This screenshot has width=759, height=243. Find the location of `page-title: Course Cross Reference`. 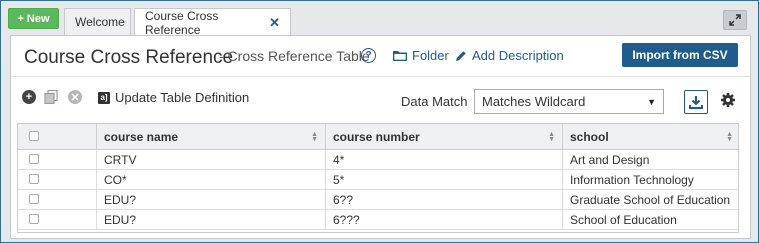

page-title: Course Cross Reference is located at coordinates (129, 57).